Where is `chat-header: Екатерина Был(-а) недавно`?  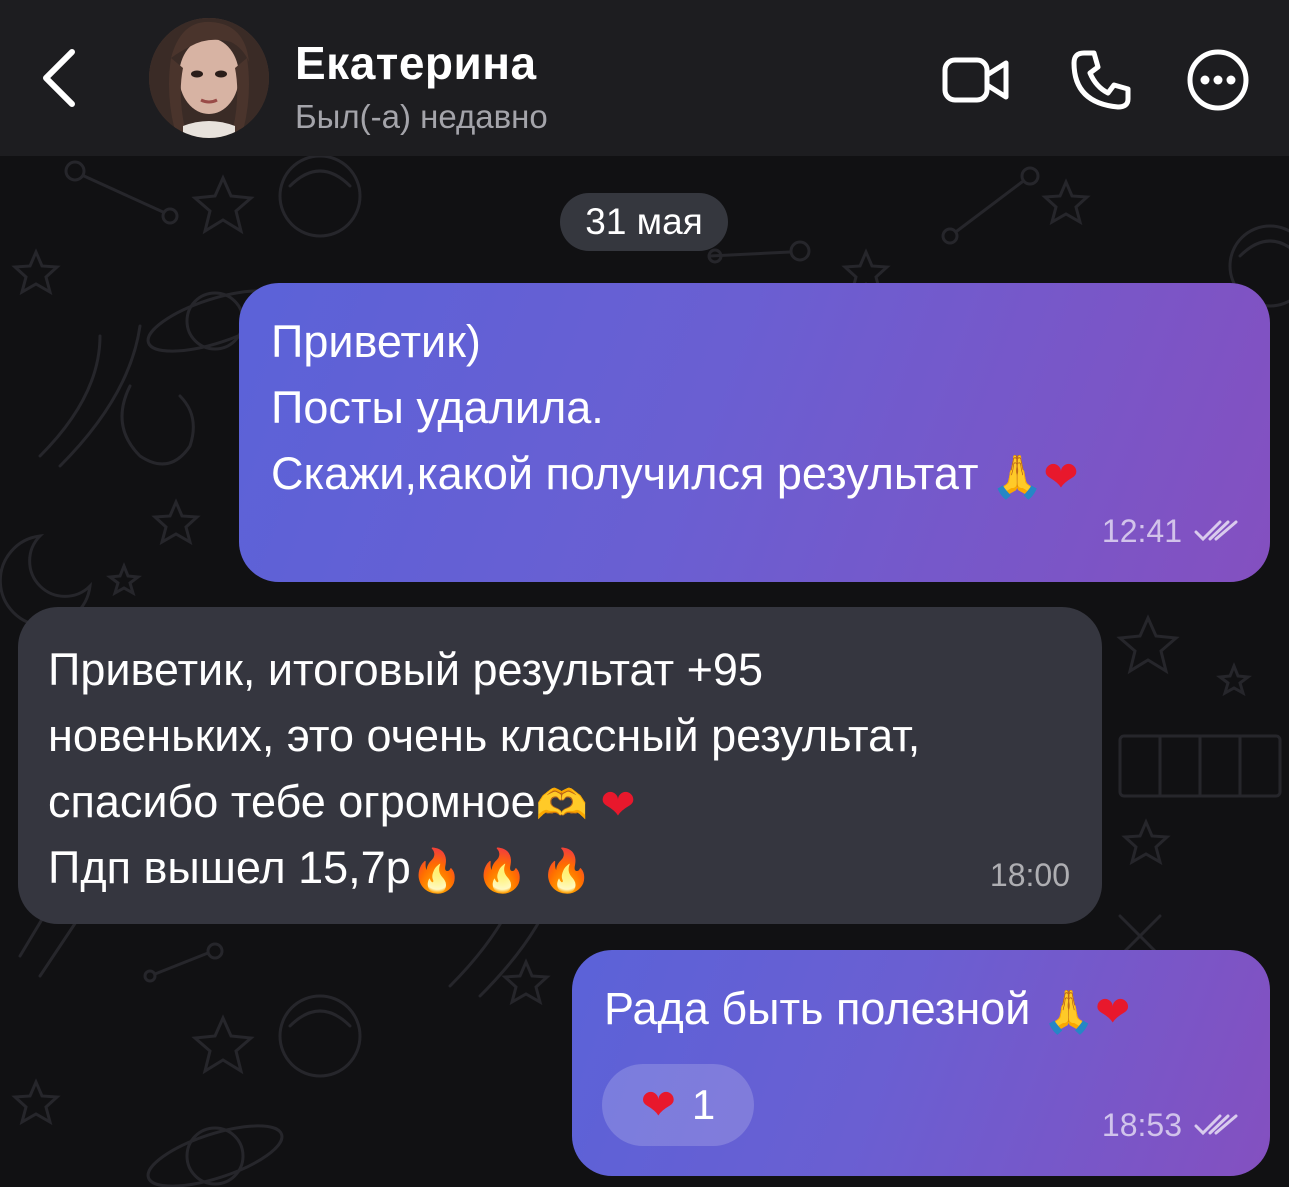 chat-header: Екатерина Был(-а) недавно is located at coordinates (644, 78).